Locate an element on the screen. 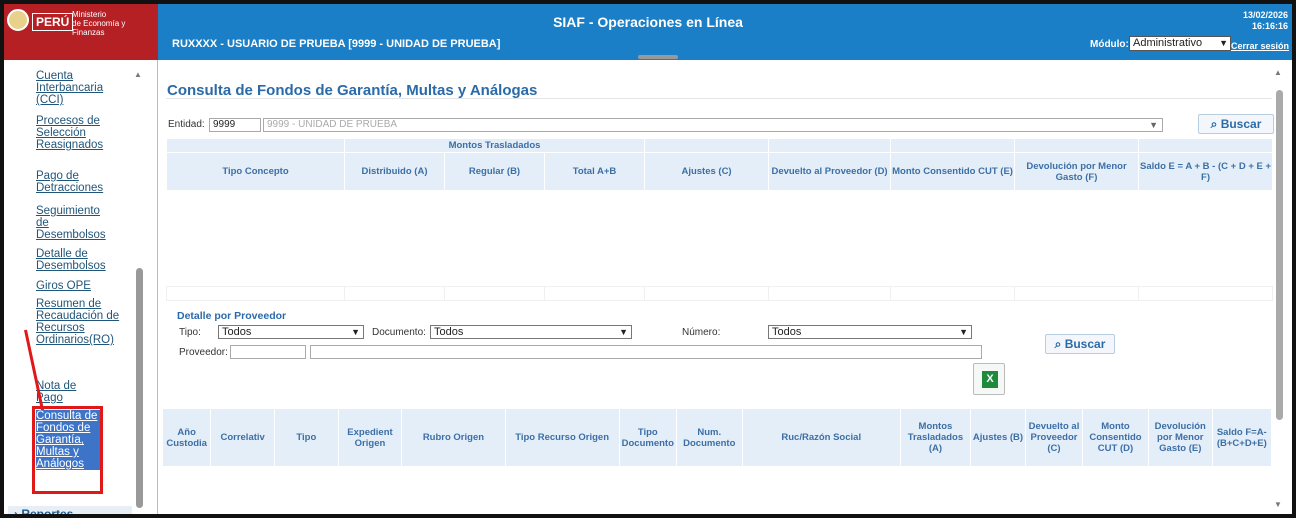 The image size is (1296, 518). col-devuelto: Devuelto al Proveedor (D) is located at coordinates (830, 171).